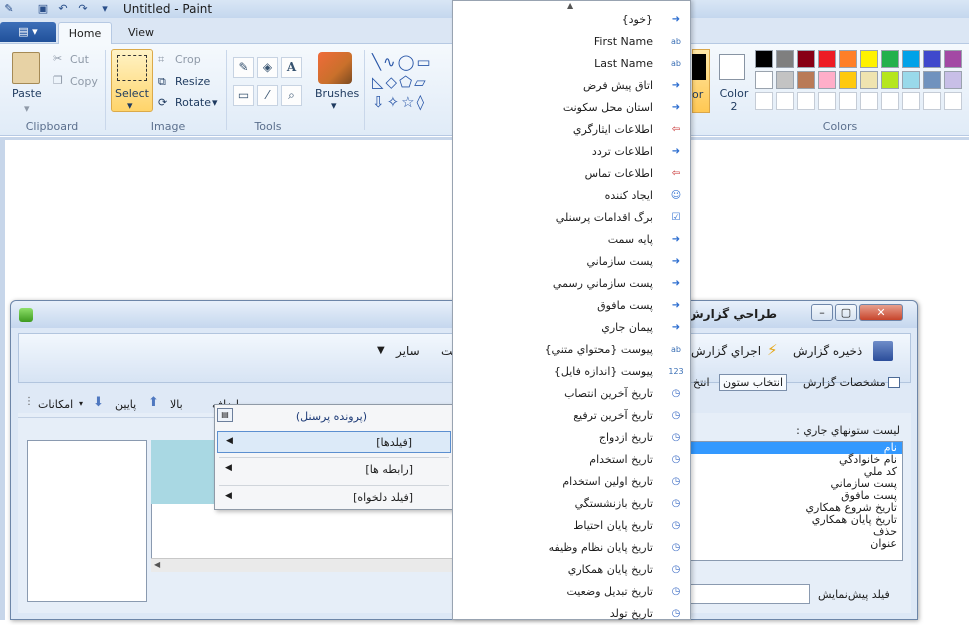 The image size is (969, 625). Describe the element at coordinates (334, 442) in the screenshot. I see `context-item-fields: [فيلدها] ◀` at that location.